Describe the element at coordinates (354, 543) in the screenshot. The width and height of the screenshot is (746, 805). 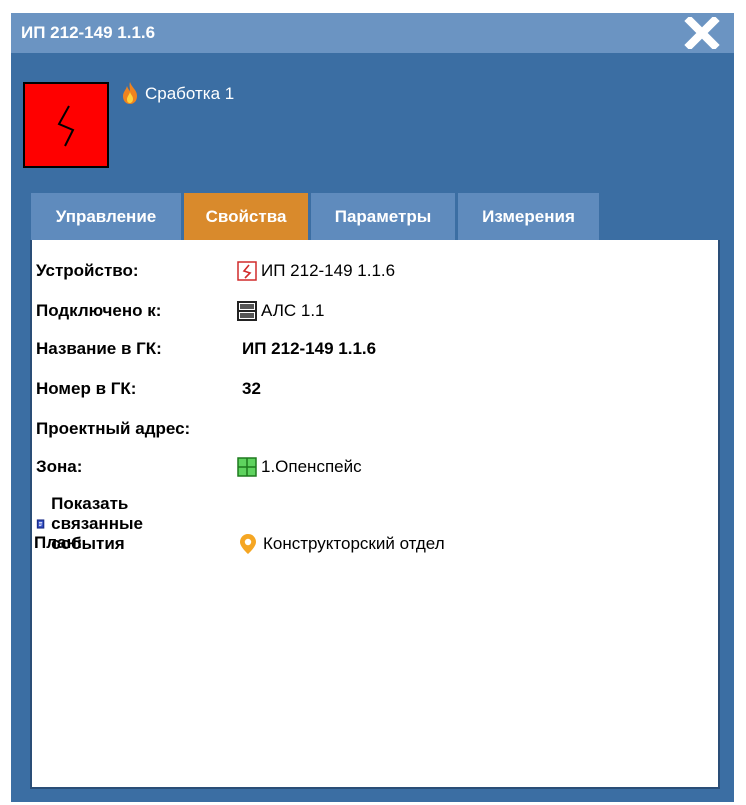
I see `plan-value-text: Конструкторский отдел` at that location.